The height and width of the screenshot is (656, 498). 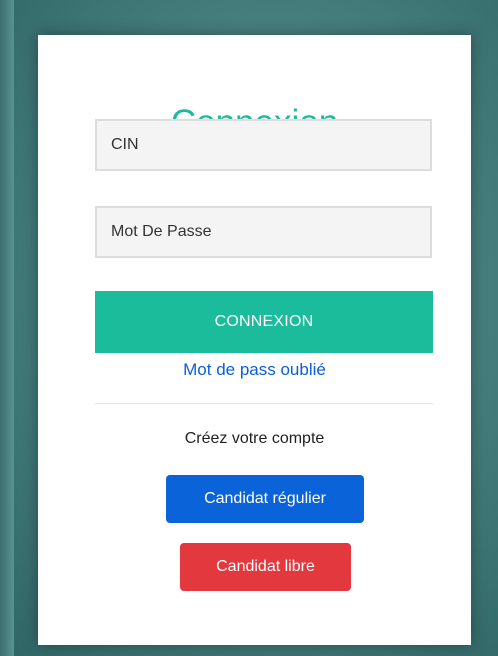 What do you see at coordinates (265, 499) in the screenshot?
I see `regular-candidate-button: Candidat régulier` at bounding box center [265, 499].